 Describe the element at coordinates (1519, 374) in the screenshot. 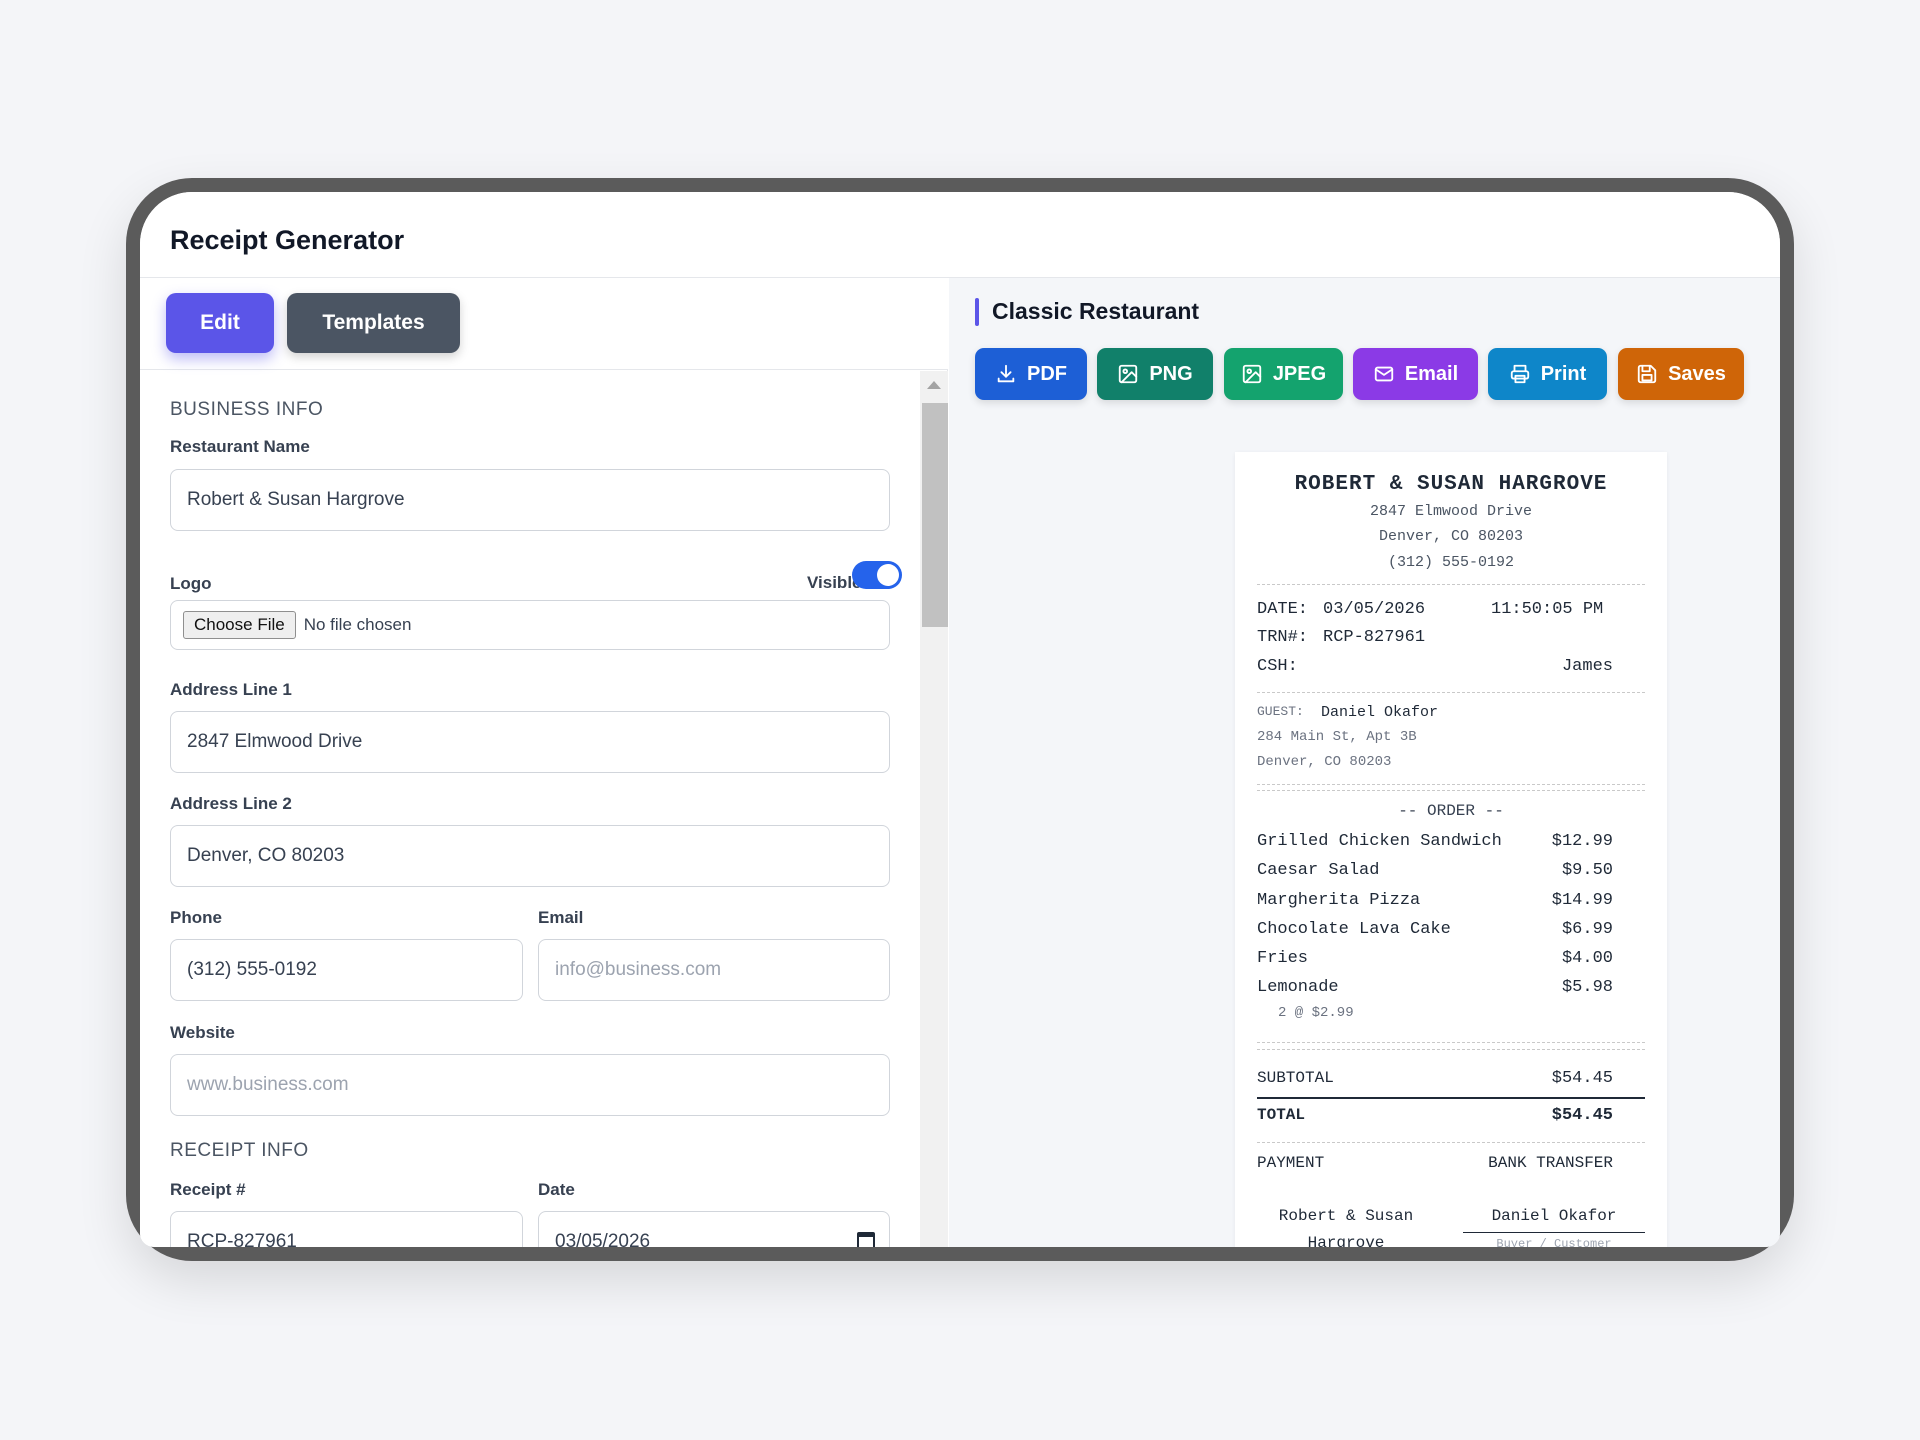

I see `printer-icon` at that location.